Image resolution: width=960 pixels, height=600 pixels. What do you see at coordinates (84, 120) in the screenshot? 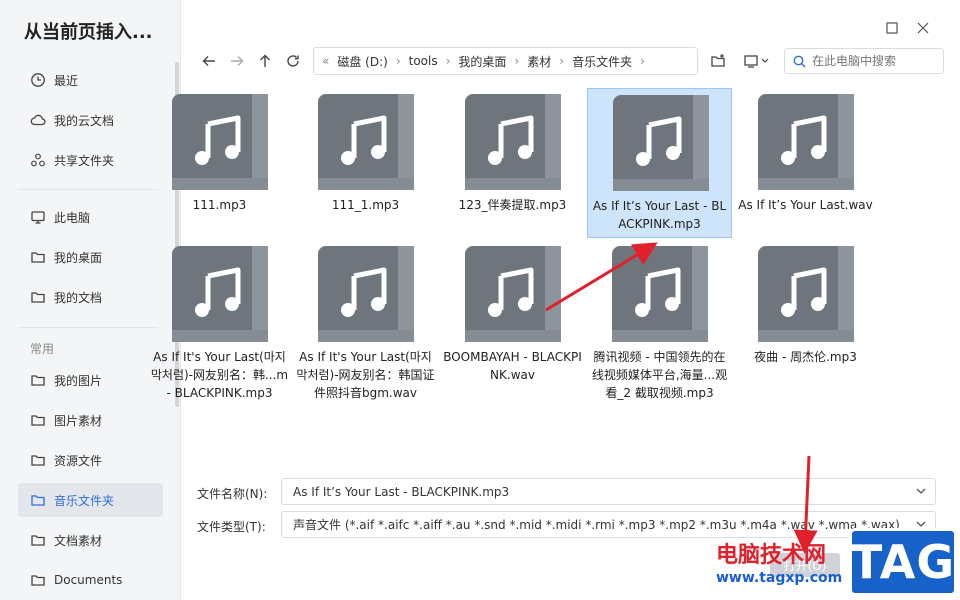
I see `sidebar-item-label: 我的云文档` at bounding box center [84, 120].